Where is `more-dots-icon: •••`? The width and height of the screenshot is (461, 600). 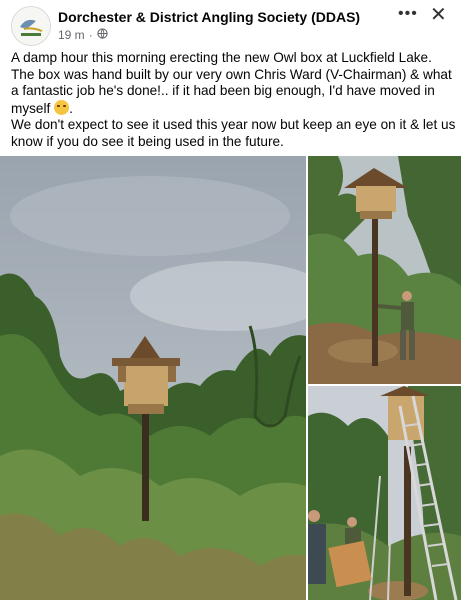 more-dots-icon: ••• is located at coordinates (408, 14).